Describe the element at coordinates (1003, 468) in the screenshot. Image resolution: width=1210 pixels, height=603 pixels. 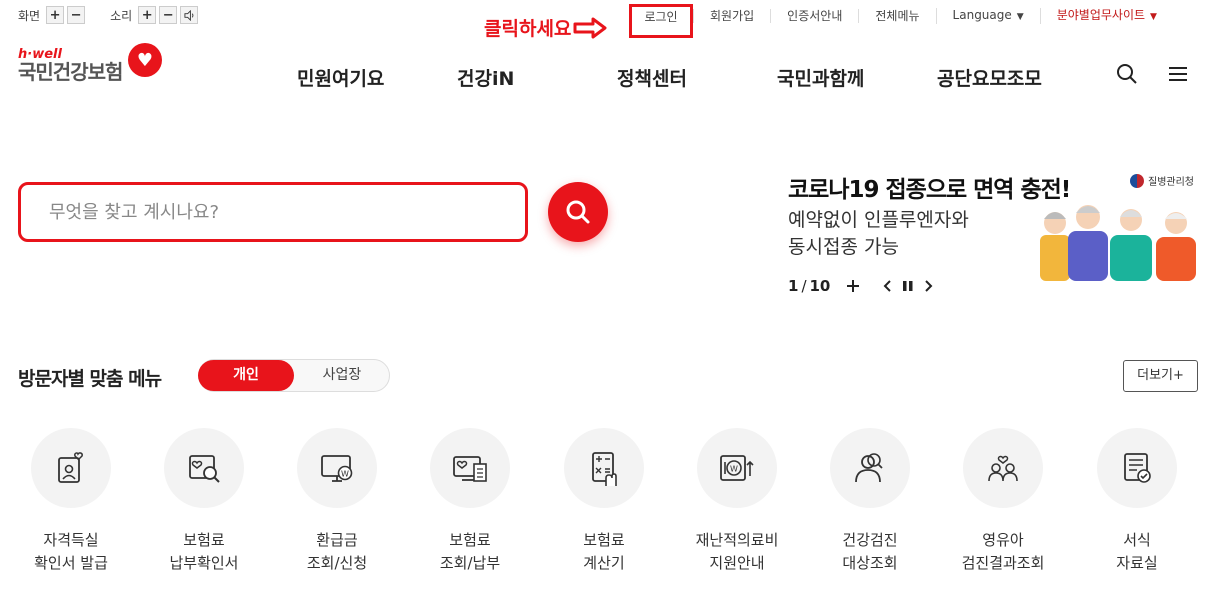
I see `family-heart-icon` at that location.